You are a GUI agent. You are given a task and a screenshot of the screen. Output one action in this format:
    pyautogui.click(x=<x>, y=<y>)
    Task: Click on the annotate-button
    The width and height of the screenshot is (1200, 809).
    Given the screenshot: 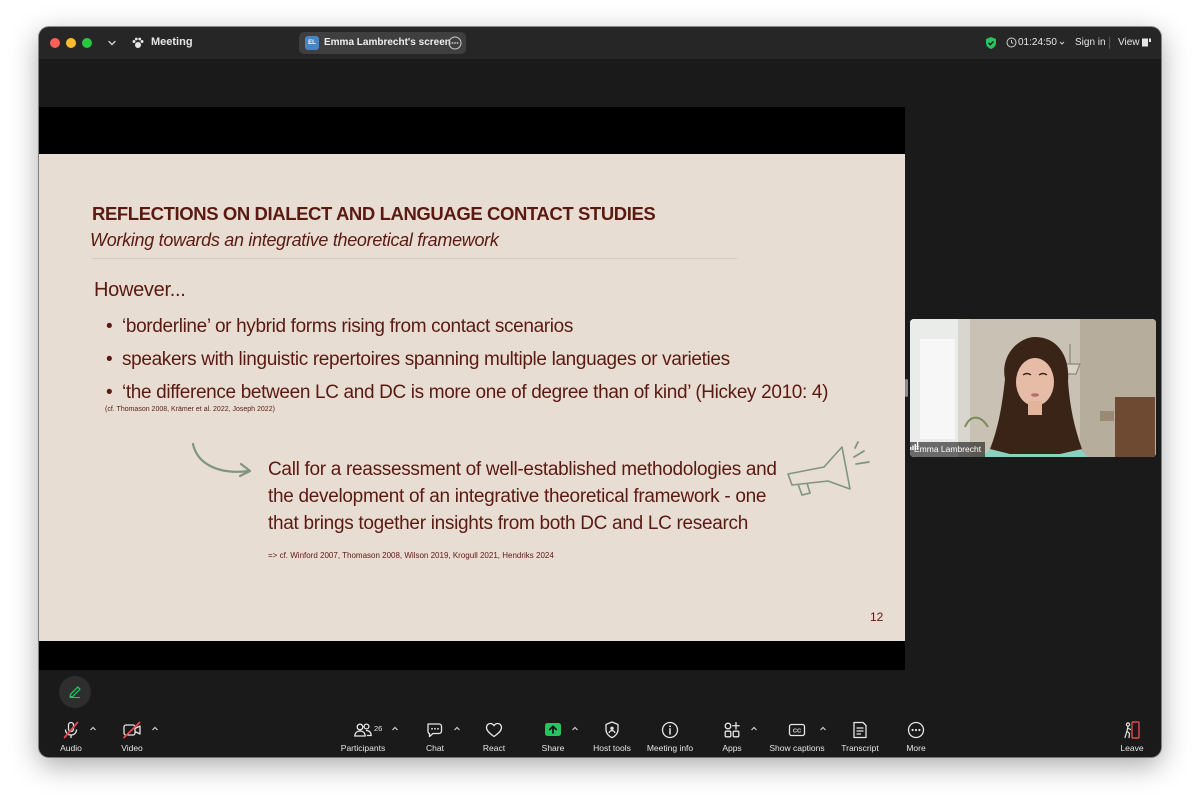 What is the action you would take?
    pyautogui.click(x=75, y=692)
    